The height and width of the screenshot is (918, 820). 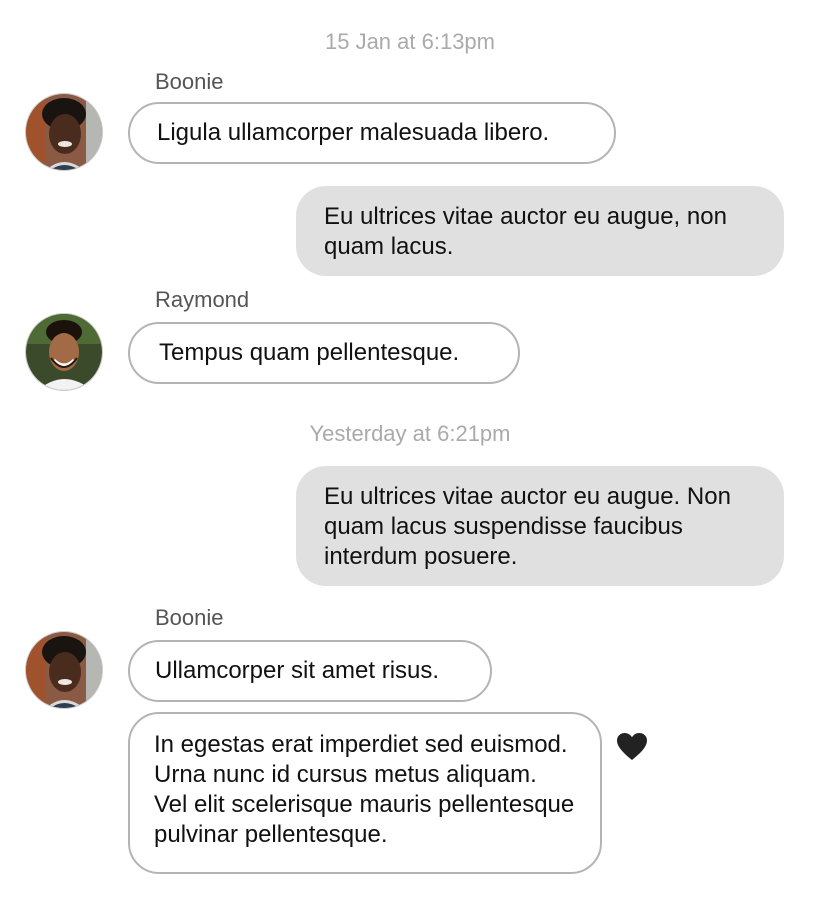 I want to click on message-text: Ullamcorper sit amet risus., so click(x=297, y=670).